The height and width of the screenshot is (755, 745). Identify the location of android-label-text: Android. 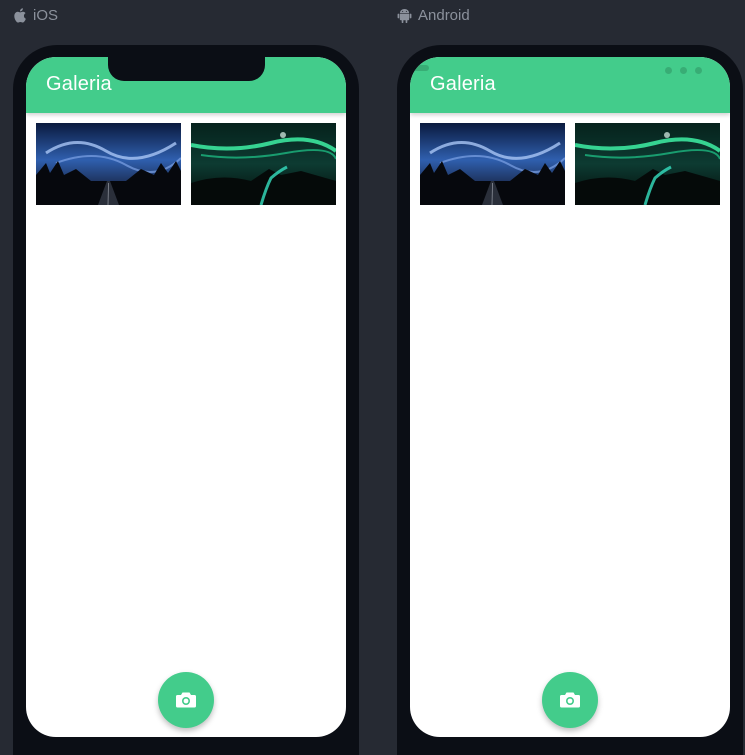
(444, 15).